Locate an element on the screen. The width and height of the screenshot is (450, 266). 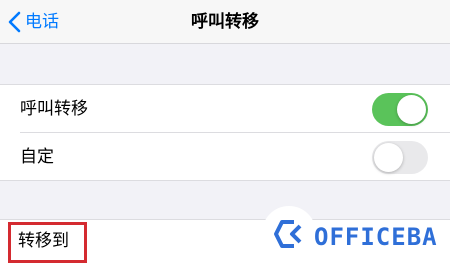
page-title: 呼叫转移 is located at coordinates (225, 22).